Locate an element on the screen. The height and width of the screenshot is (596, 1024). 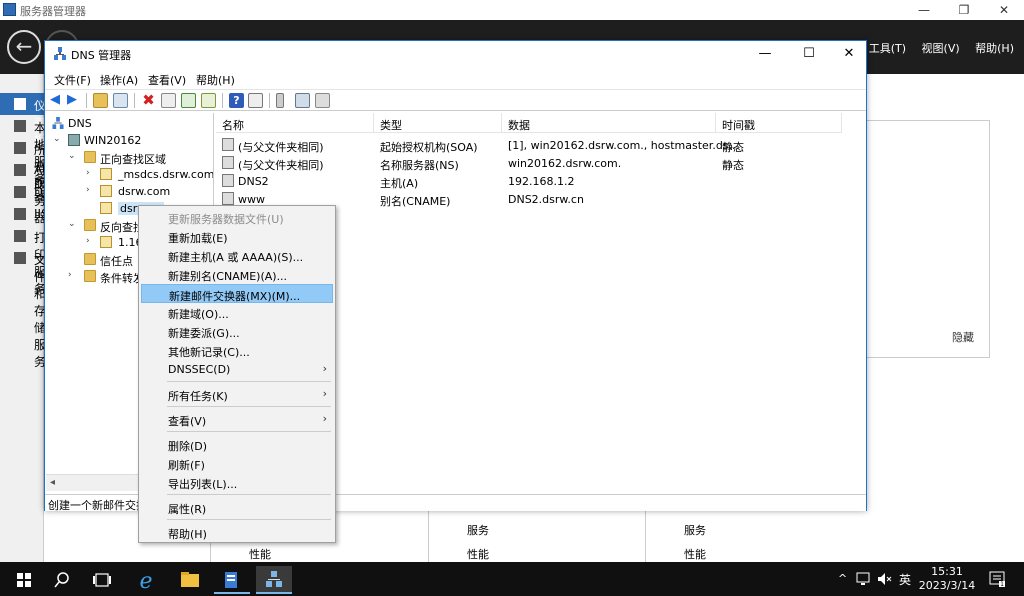
volume-muted-icon is located at coordinates (885, 579).